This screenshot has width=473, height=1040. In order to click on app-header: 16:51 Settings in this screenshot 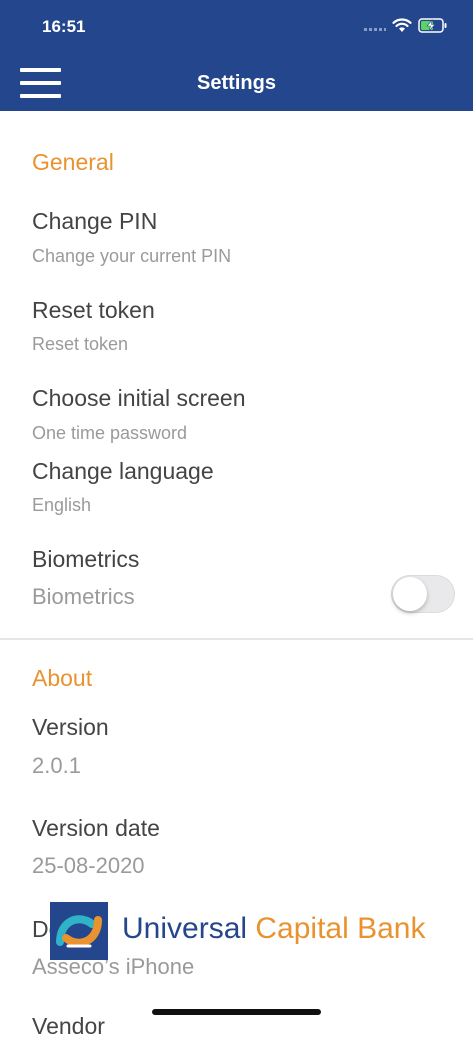, I will do `click(236, 55)`.